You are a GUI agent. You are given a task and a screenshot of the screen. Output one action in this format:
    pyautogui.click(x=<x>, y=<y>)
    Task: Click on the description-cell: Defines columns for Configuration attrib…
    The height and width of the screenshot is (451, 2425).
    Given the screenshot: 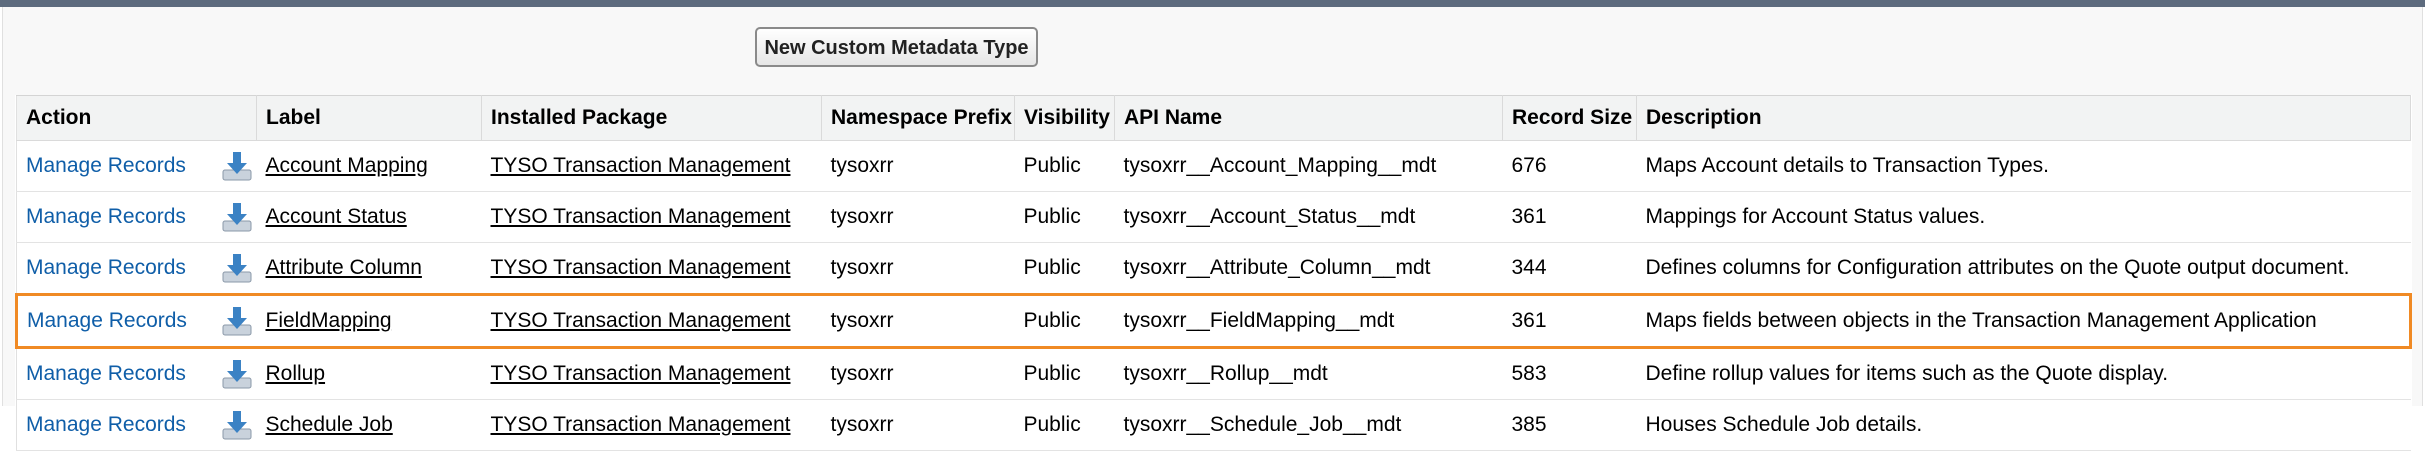 What is the action you would take?
    pyautogui.click(x=2023, y=268)
    